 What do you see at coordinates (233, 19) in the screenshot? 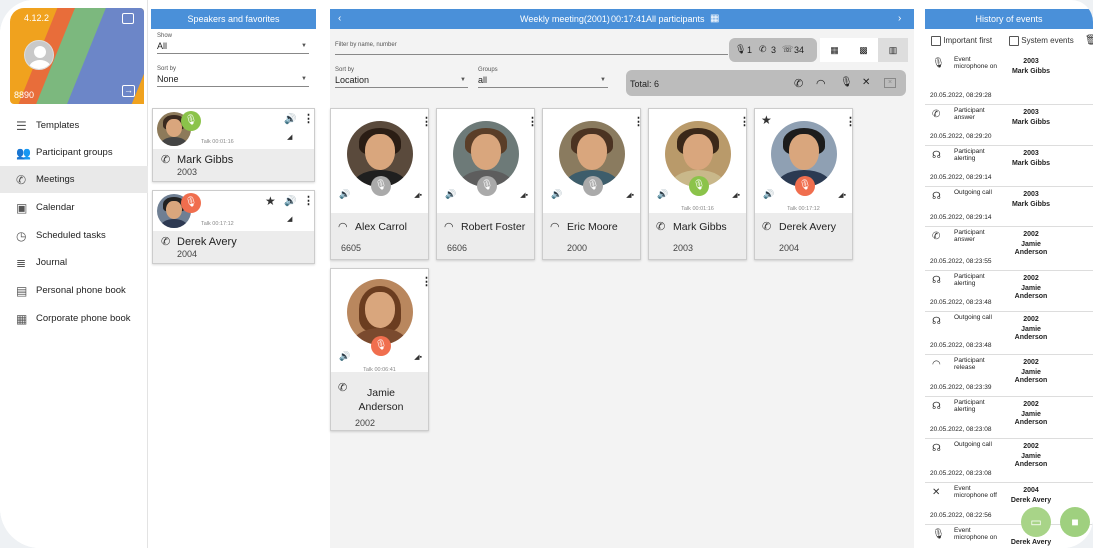
I see `speakers-panel-title: Speakers and favorites` at bounding box center [233, 19].